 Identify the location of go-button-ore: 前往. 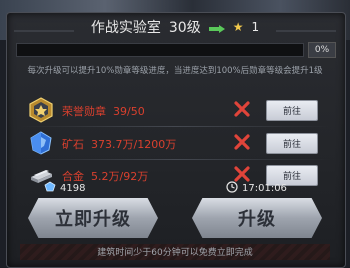
(292, 143).